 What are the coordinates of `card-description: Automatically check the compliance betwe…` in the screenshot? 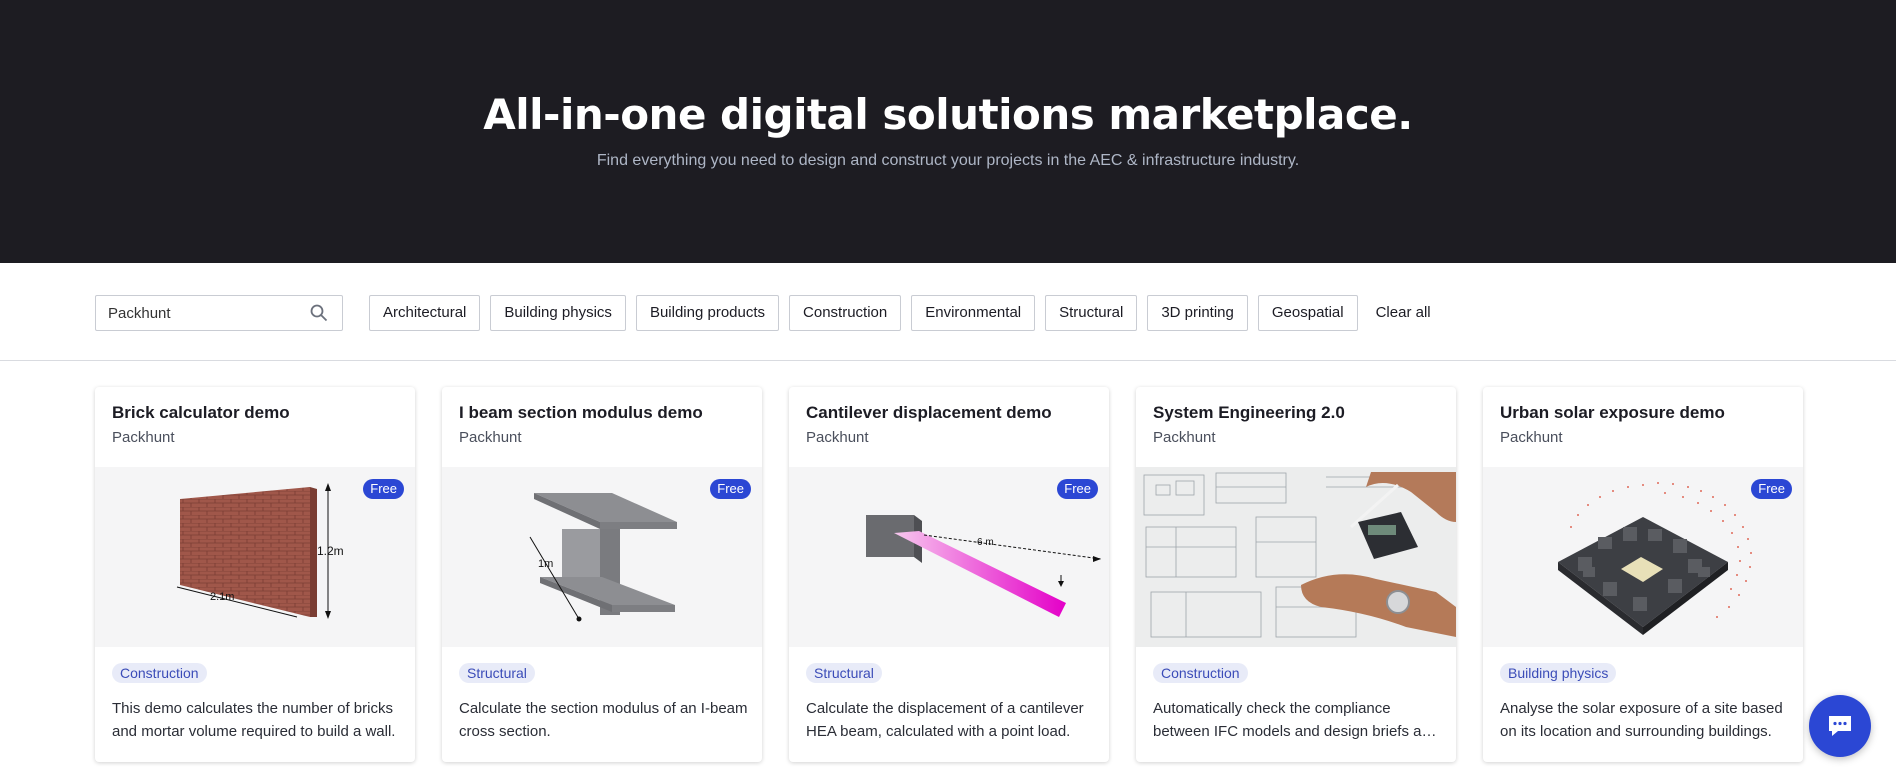 It's located at (1296, 720).